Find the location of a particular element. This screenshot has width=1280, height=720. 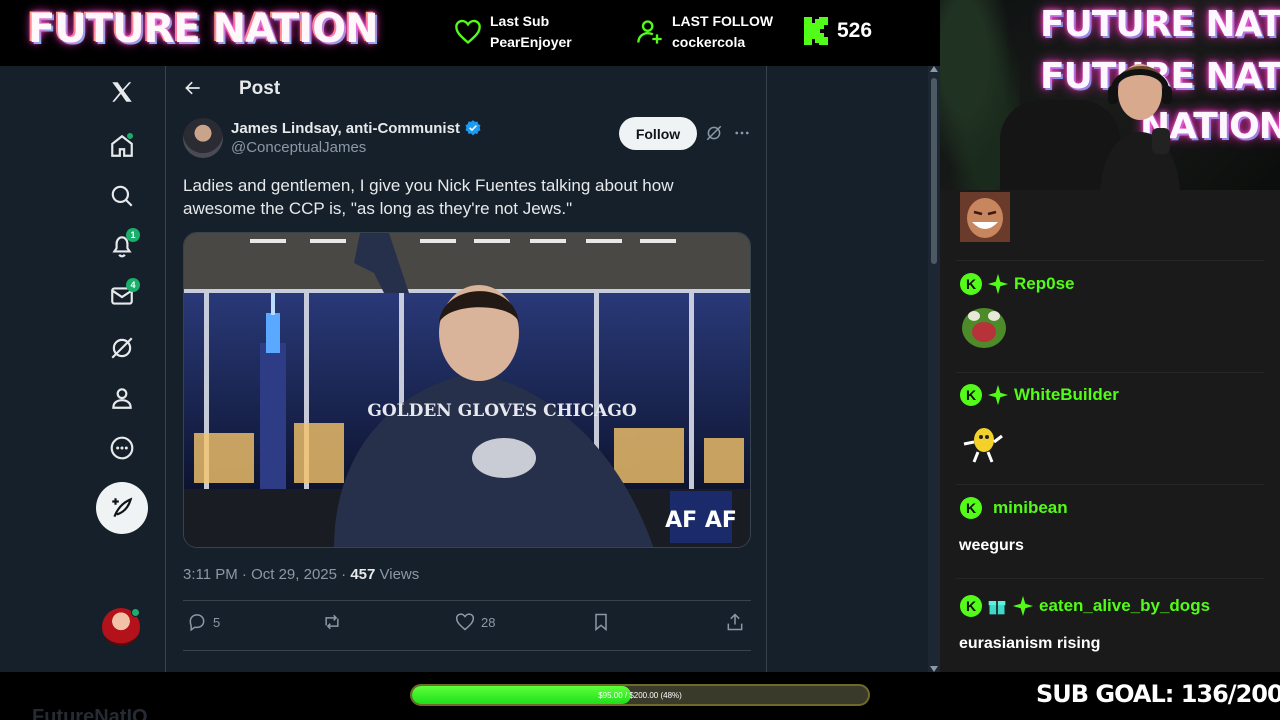

dancing-candy-emote is located at coordinates (983, 445).